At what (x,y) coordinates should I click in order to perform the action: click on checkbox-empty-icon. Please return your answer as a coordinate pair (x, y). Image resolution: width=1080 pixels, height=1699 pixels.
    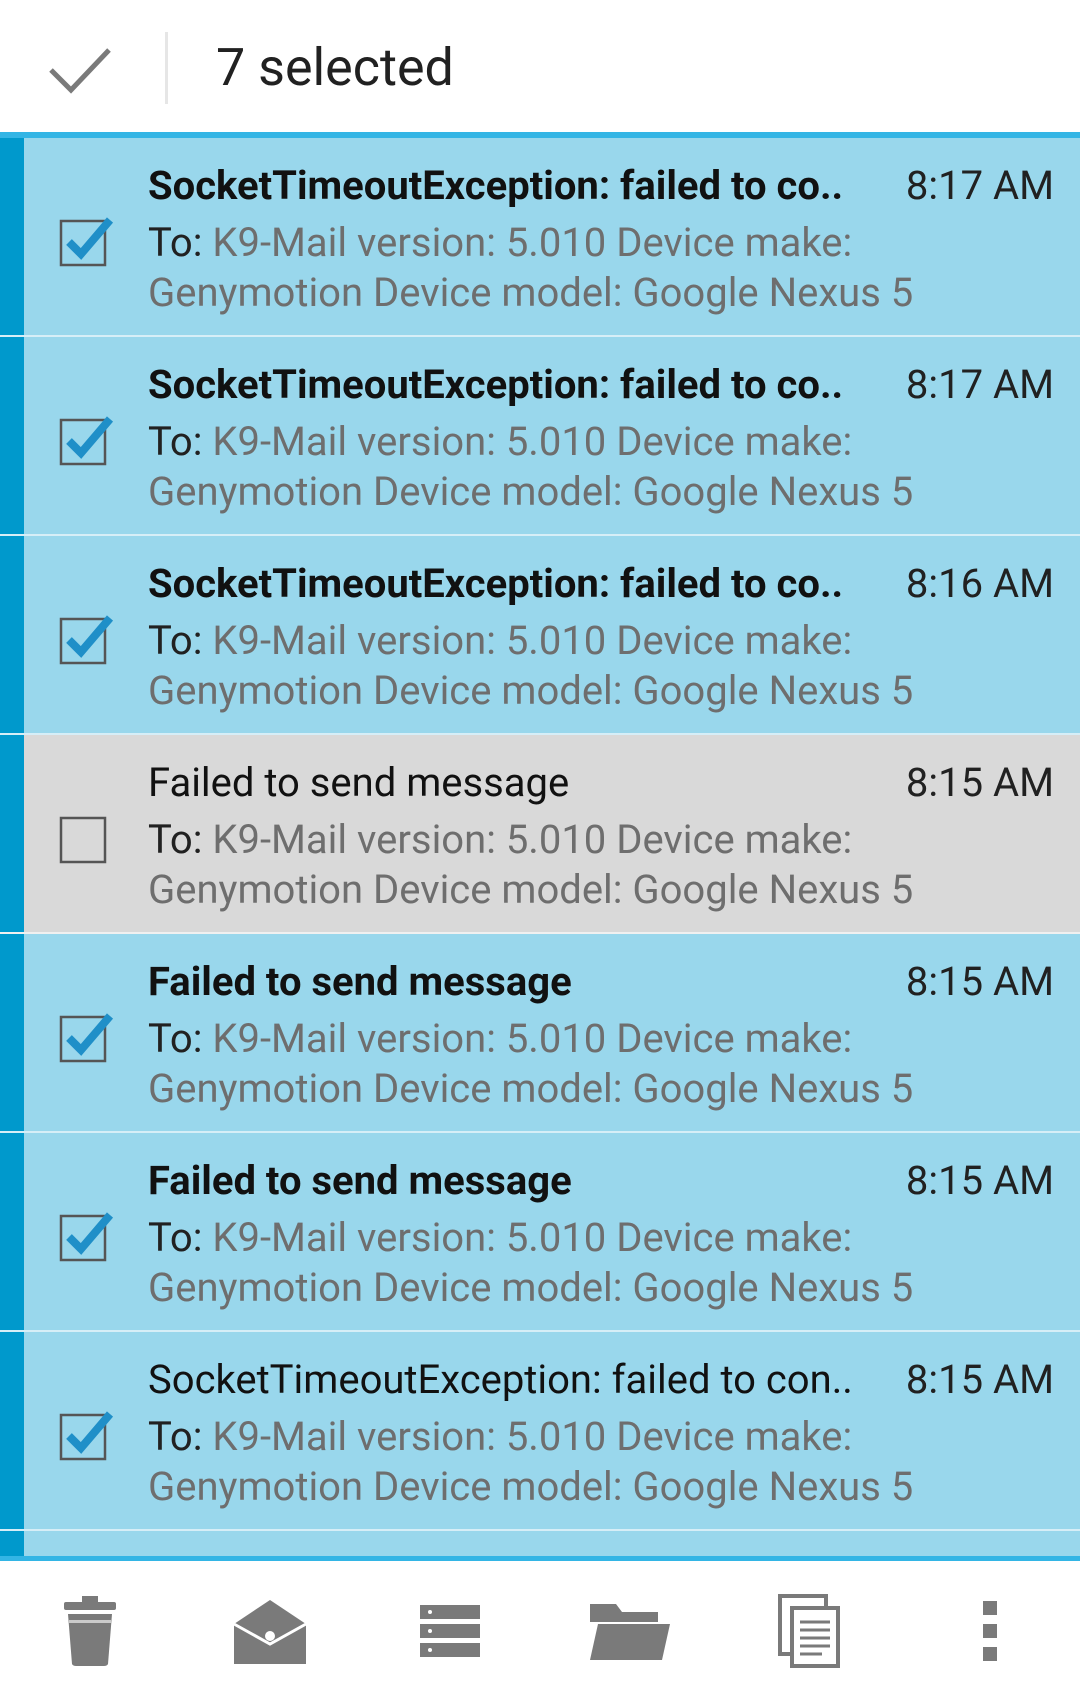
    Looking at the image, I should click on (83, 840).